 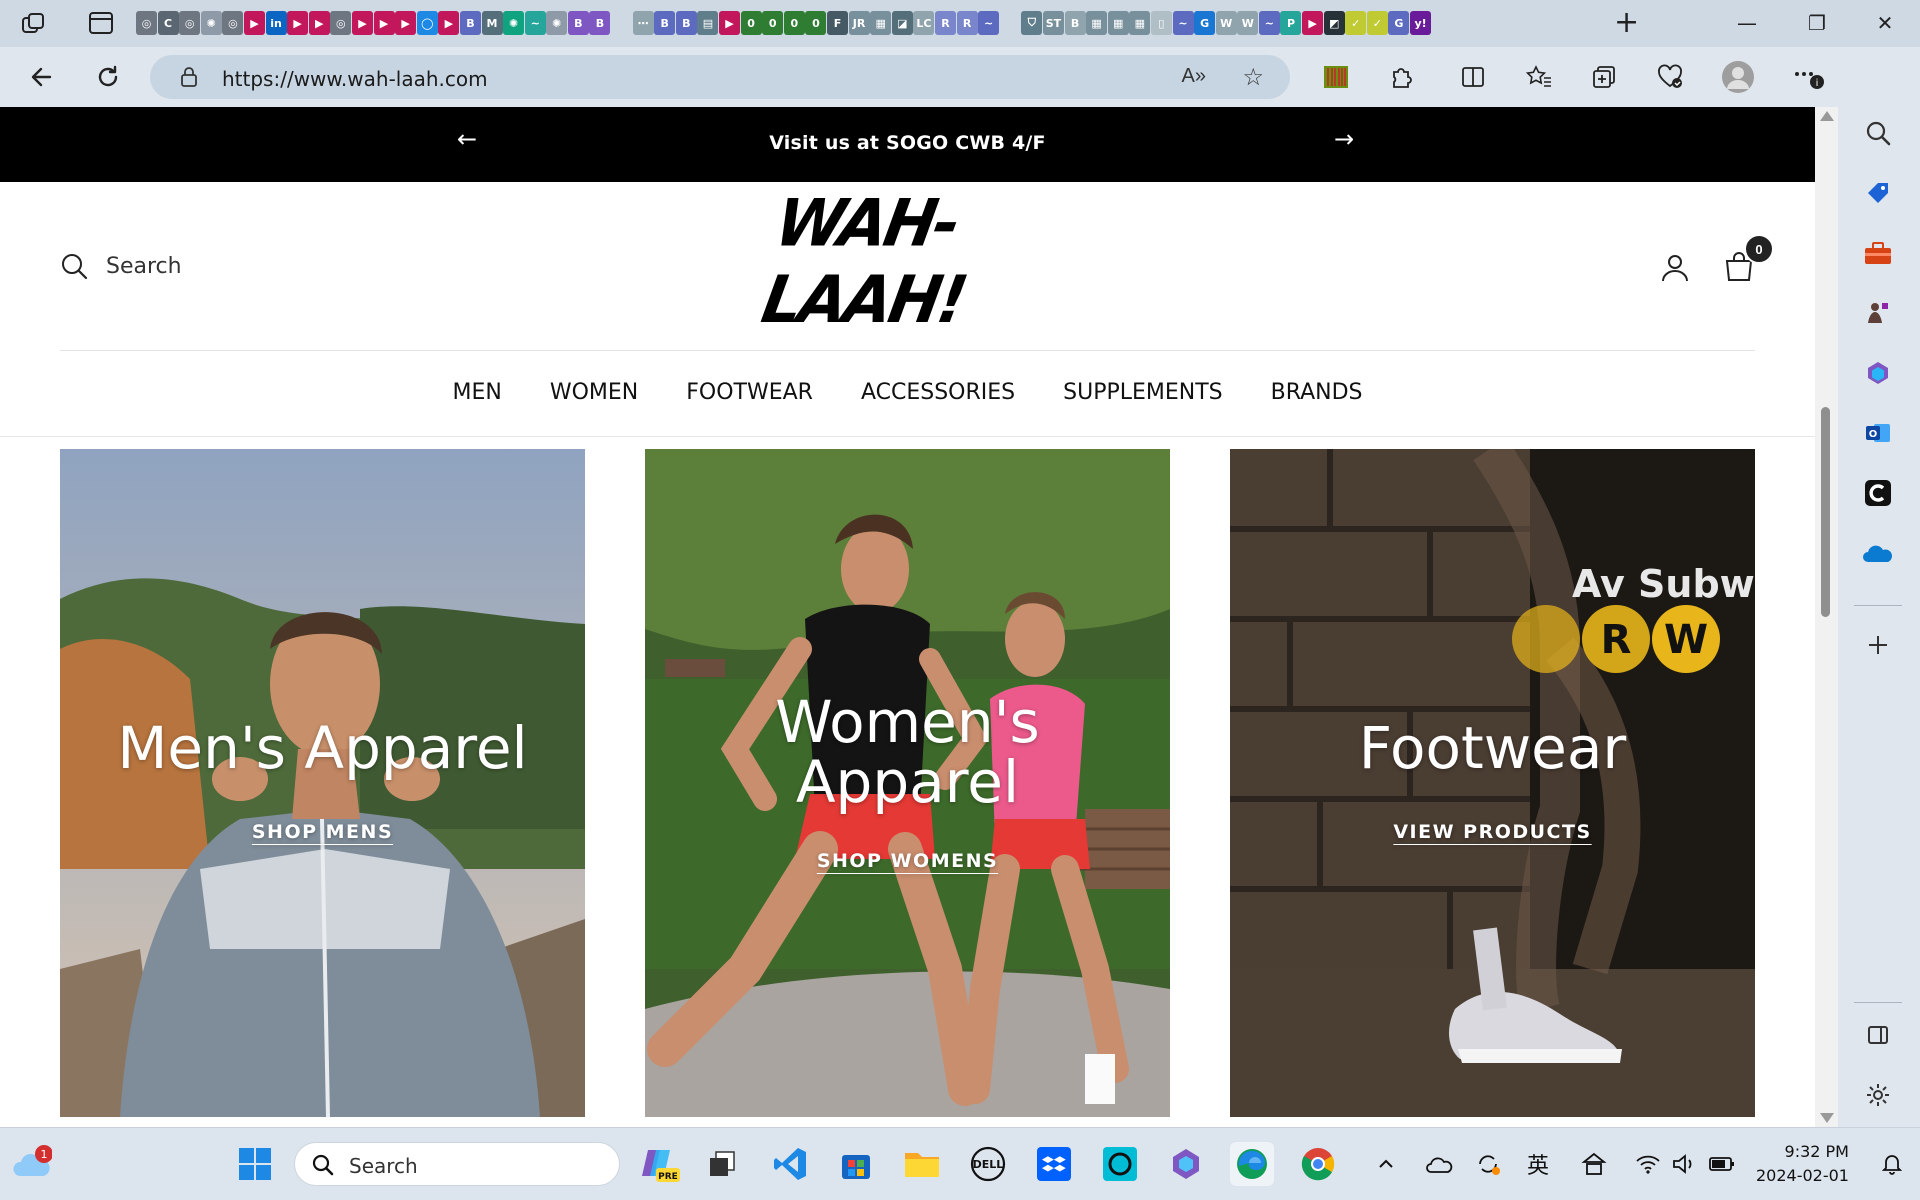 What do you see at coordinates (1161, 23) in the screenshot?
I see `tab-page-icon: ▯` at bounding box center [1161, 23].